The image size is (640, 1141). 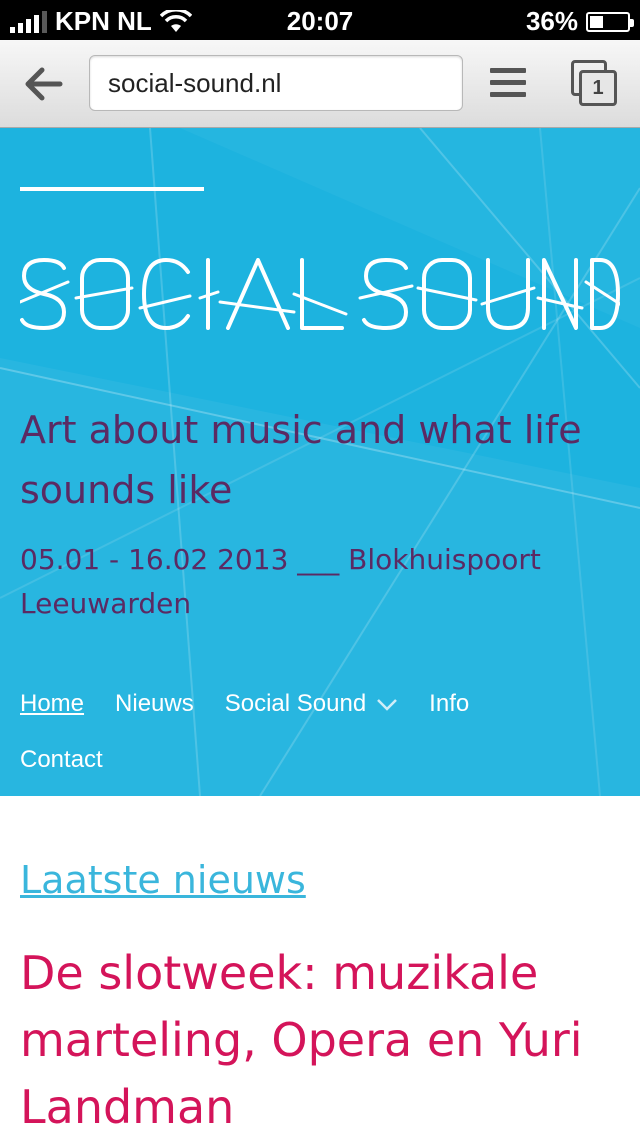 What do you see at coordinates (154, 704) in the screenshot?
I see `nav-item-nieuws: Nieuws` at bounding box center [154, 704].